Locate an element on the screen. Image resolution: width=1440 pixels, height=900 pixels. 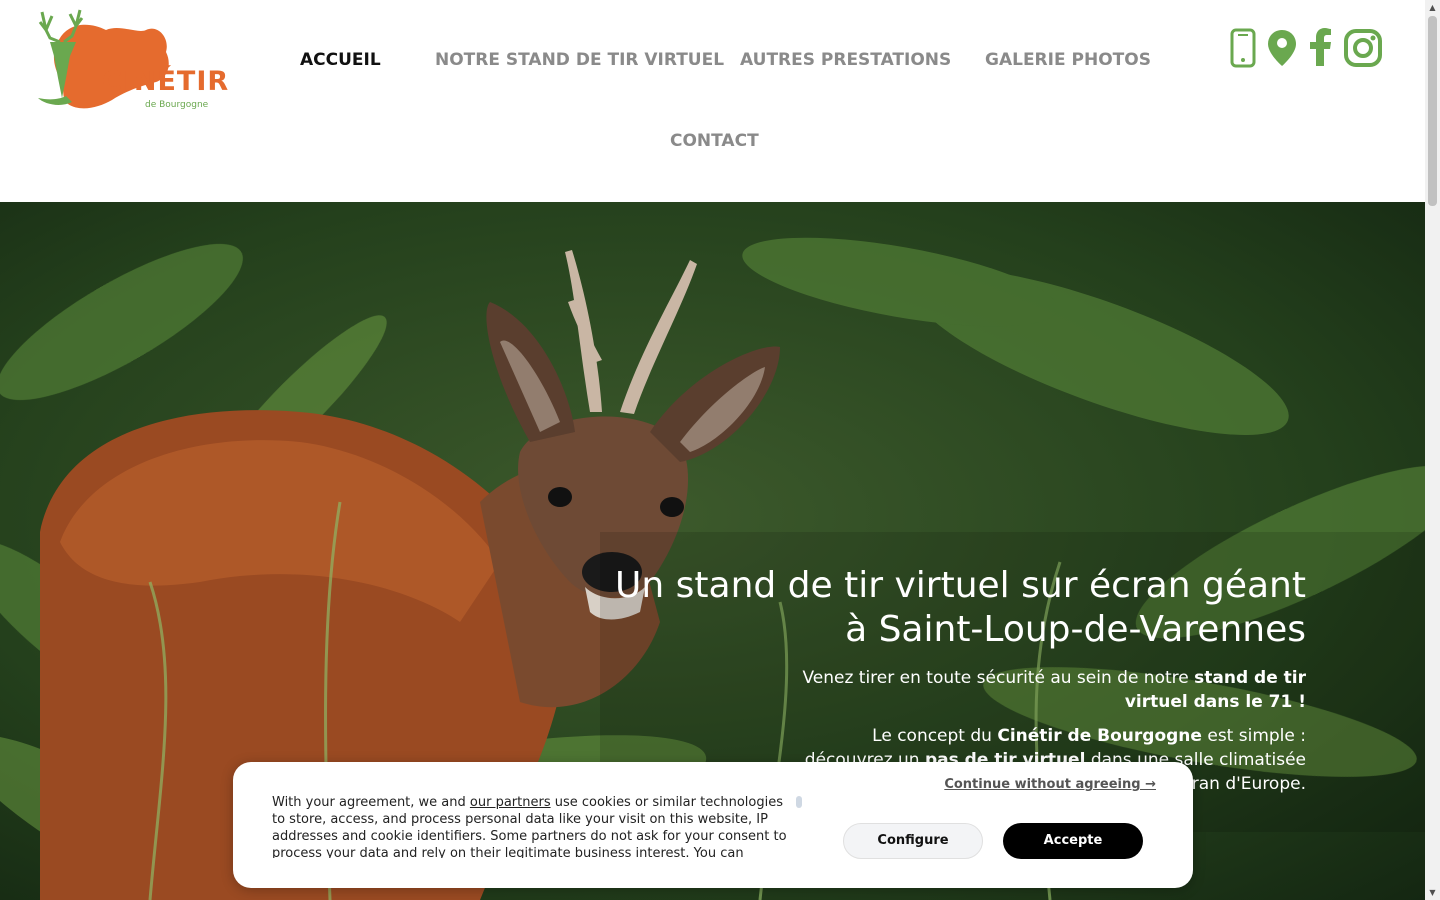
page-scrollbar: ▲ ▼ is located at coordinates (1432, 450).